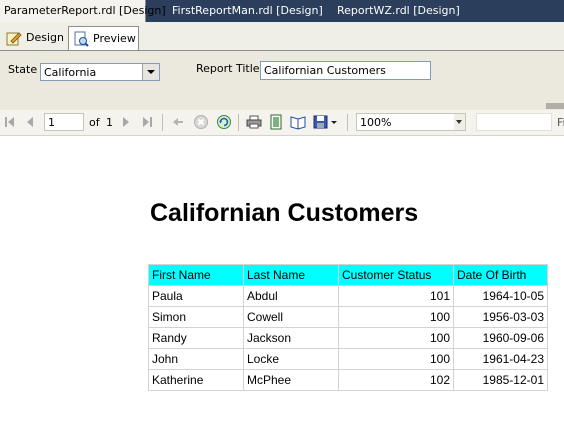 This screenshot has width=564, height=425. Describe the element at coordinates (196, 338) in the screenshot. I see `first-name-cell: Randy` at that location.